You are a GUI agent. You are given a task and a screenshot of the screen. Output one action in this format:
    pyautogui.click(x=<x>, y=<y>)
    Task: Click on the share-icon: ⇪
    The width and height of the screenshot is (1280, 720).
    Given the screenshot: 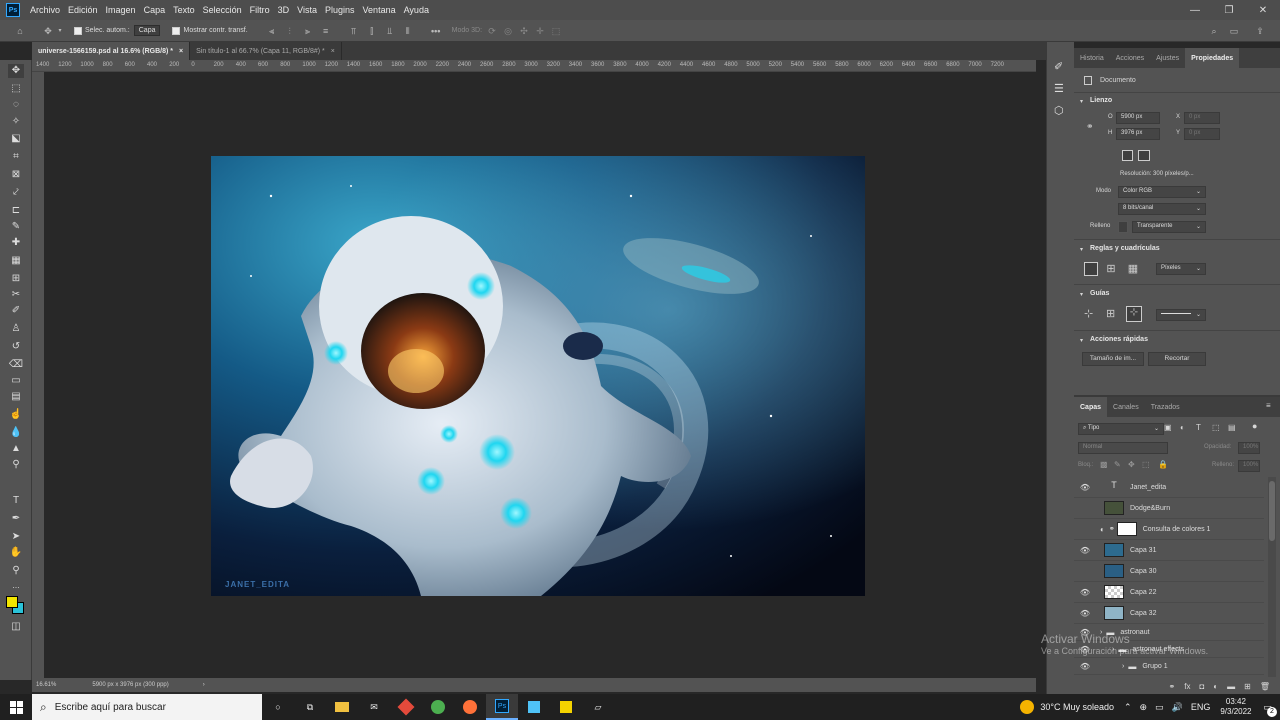 What is the action you would take?
    pyautogui.click(x=1260, y=31)
    